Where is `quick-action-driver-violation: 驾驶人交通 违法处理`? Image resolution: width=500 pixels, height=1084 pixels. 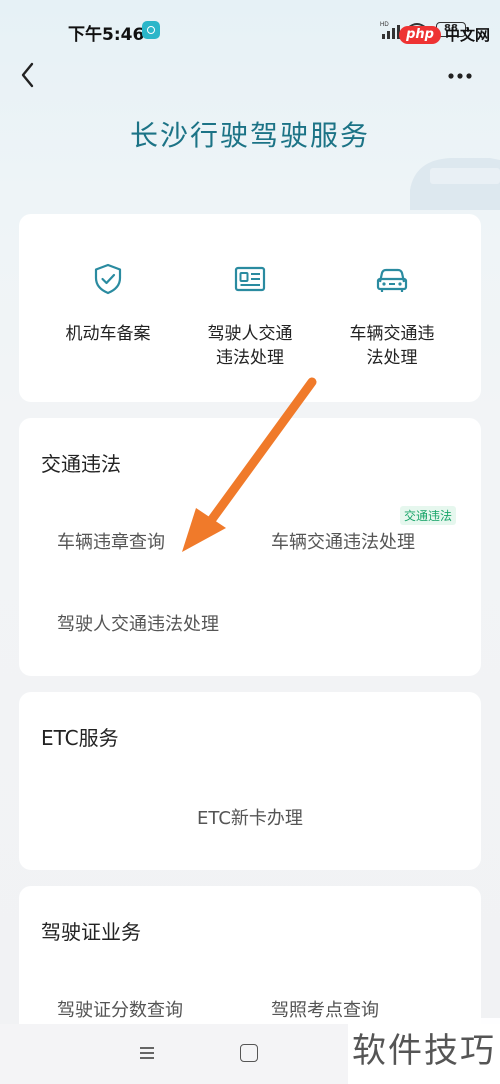
quick-action-driver-violation: 驾驶人交通 违法处理 is located at coordinates (250, 316).